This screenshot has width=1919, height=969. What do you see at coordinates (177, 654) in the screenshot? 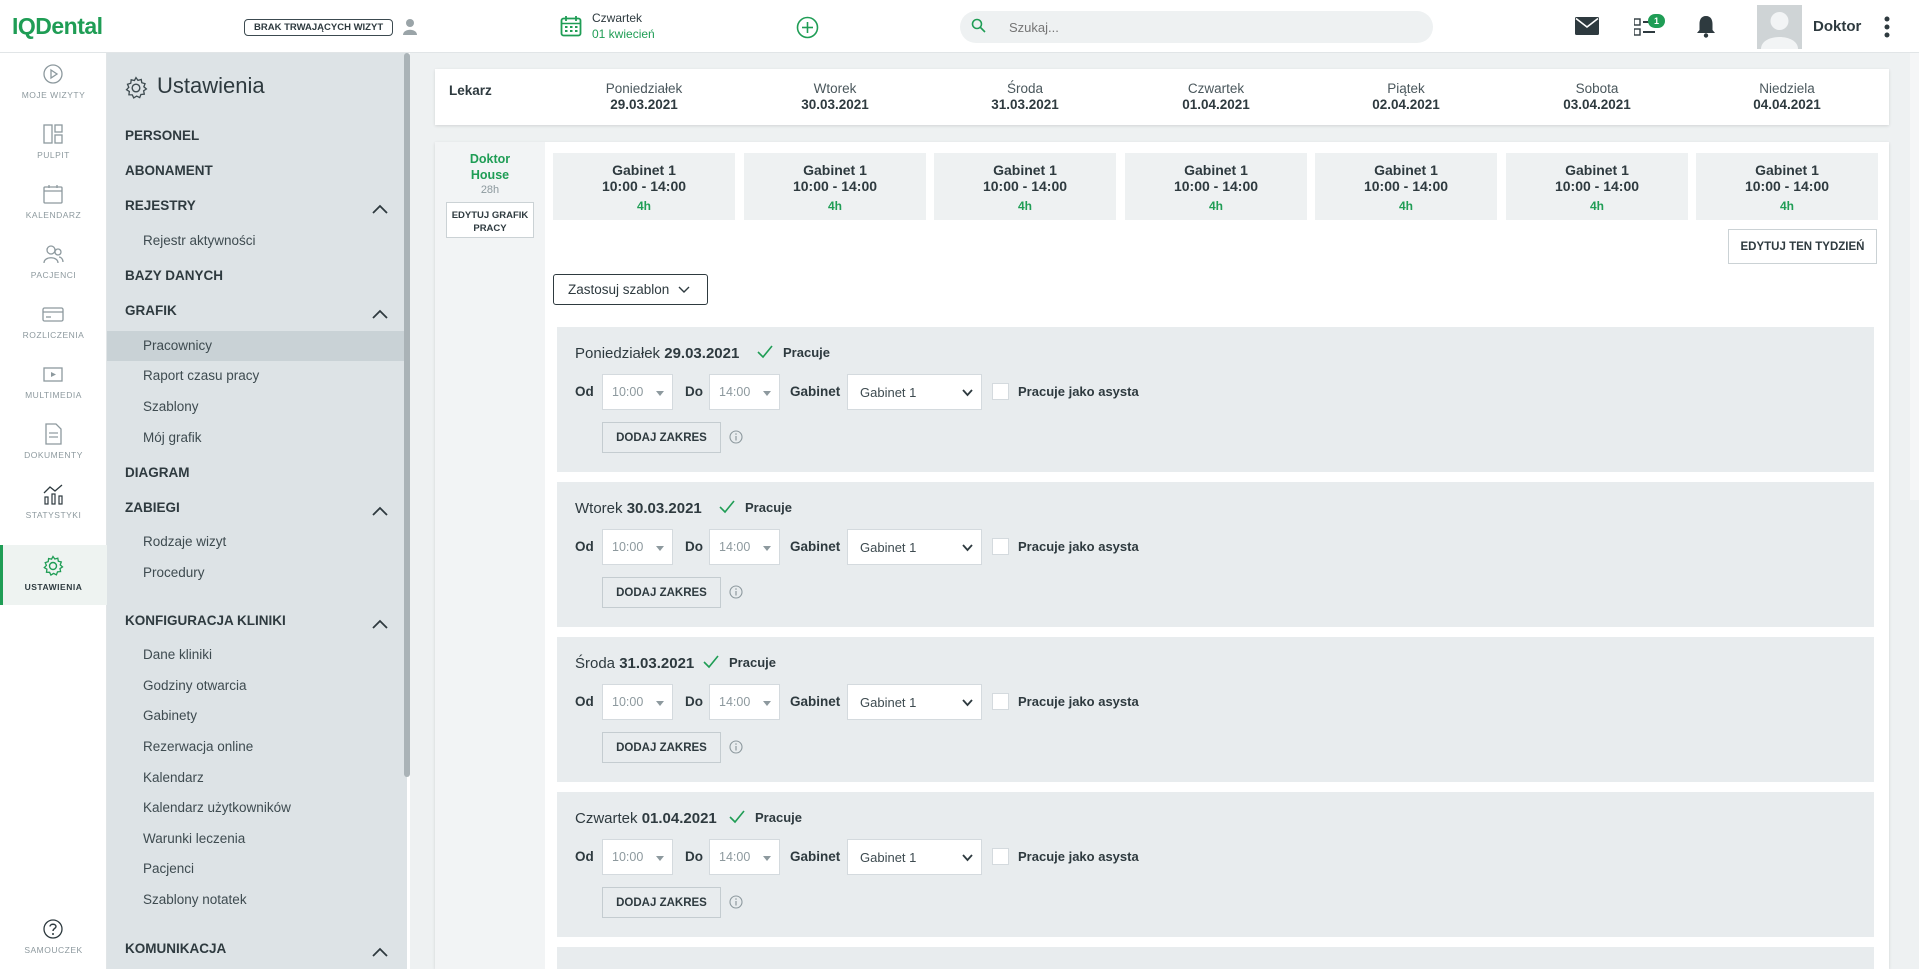
I see `sidebar-item-dane-kliniki: Dane kliniki` at bounding box center [177, 654].